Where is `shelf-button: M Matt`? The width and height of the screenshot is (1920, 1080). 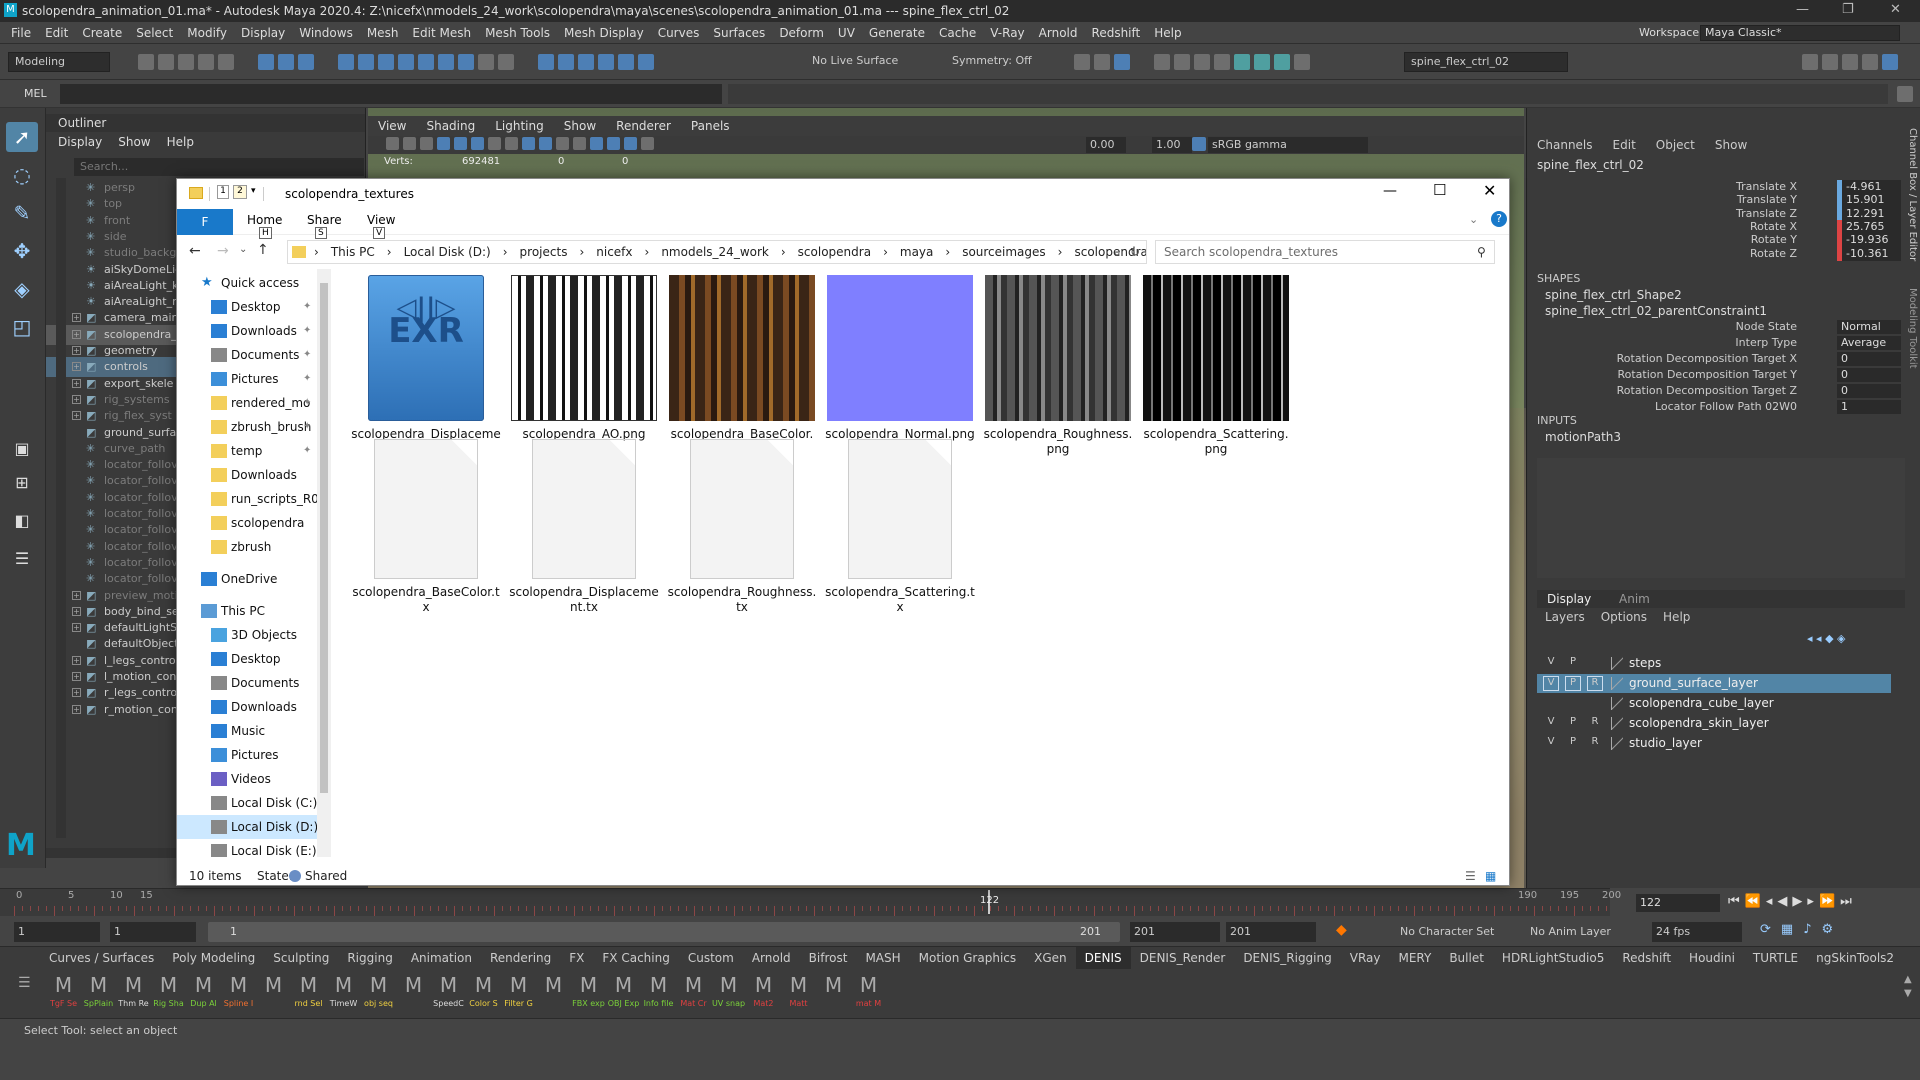
shelf-button: M Matt is located at coordinates (798, 996).